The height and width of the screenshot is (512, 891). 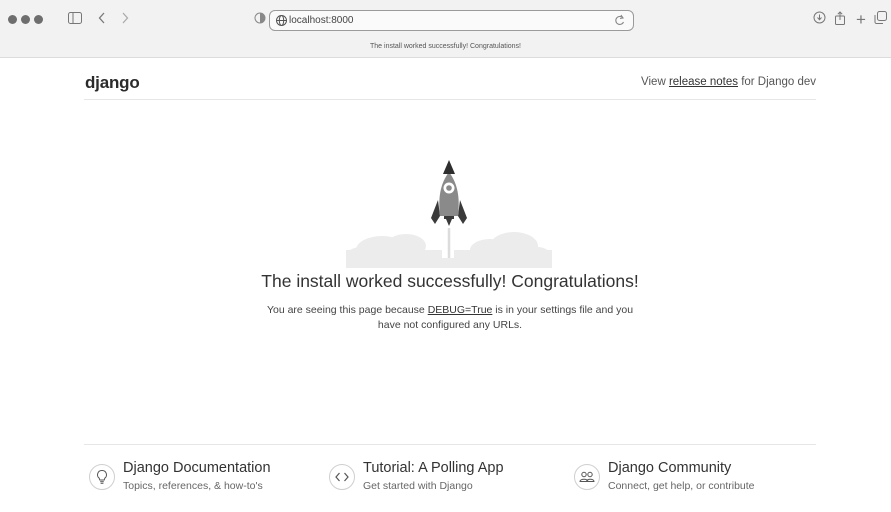 I want to click on card-title: Django Documentation, so click(x=197, y=468).